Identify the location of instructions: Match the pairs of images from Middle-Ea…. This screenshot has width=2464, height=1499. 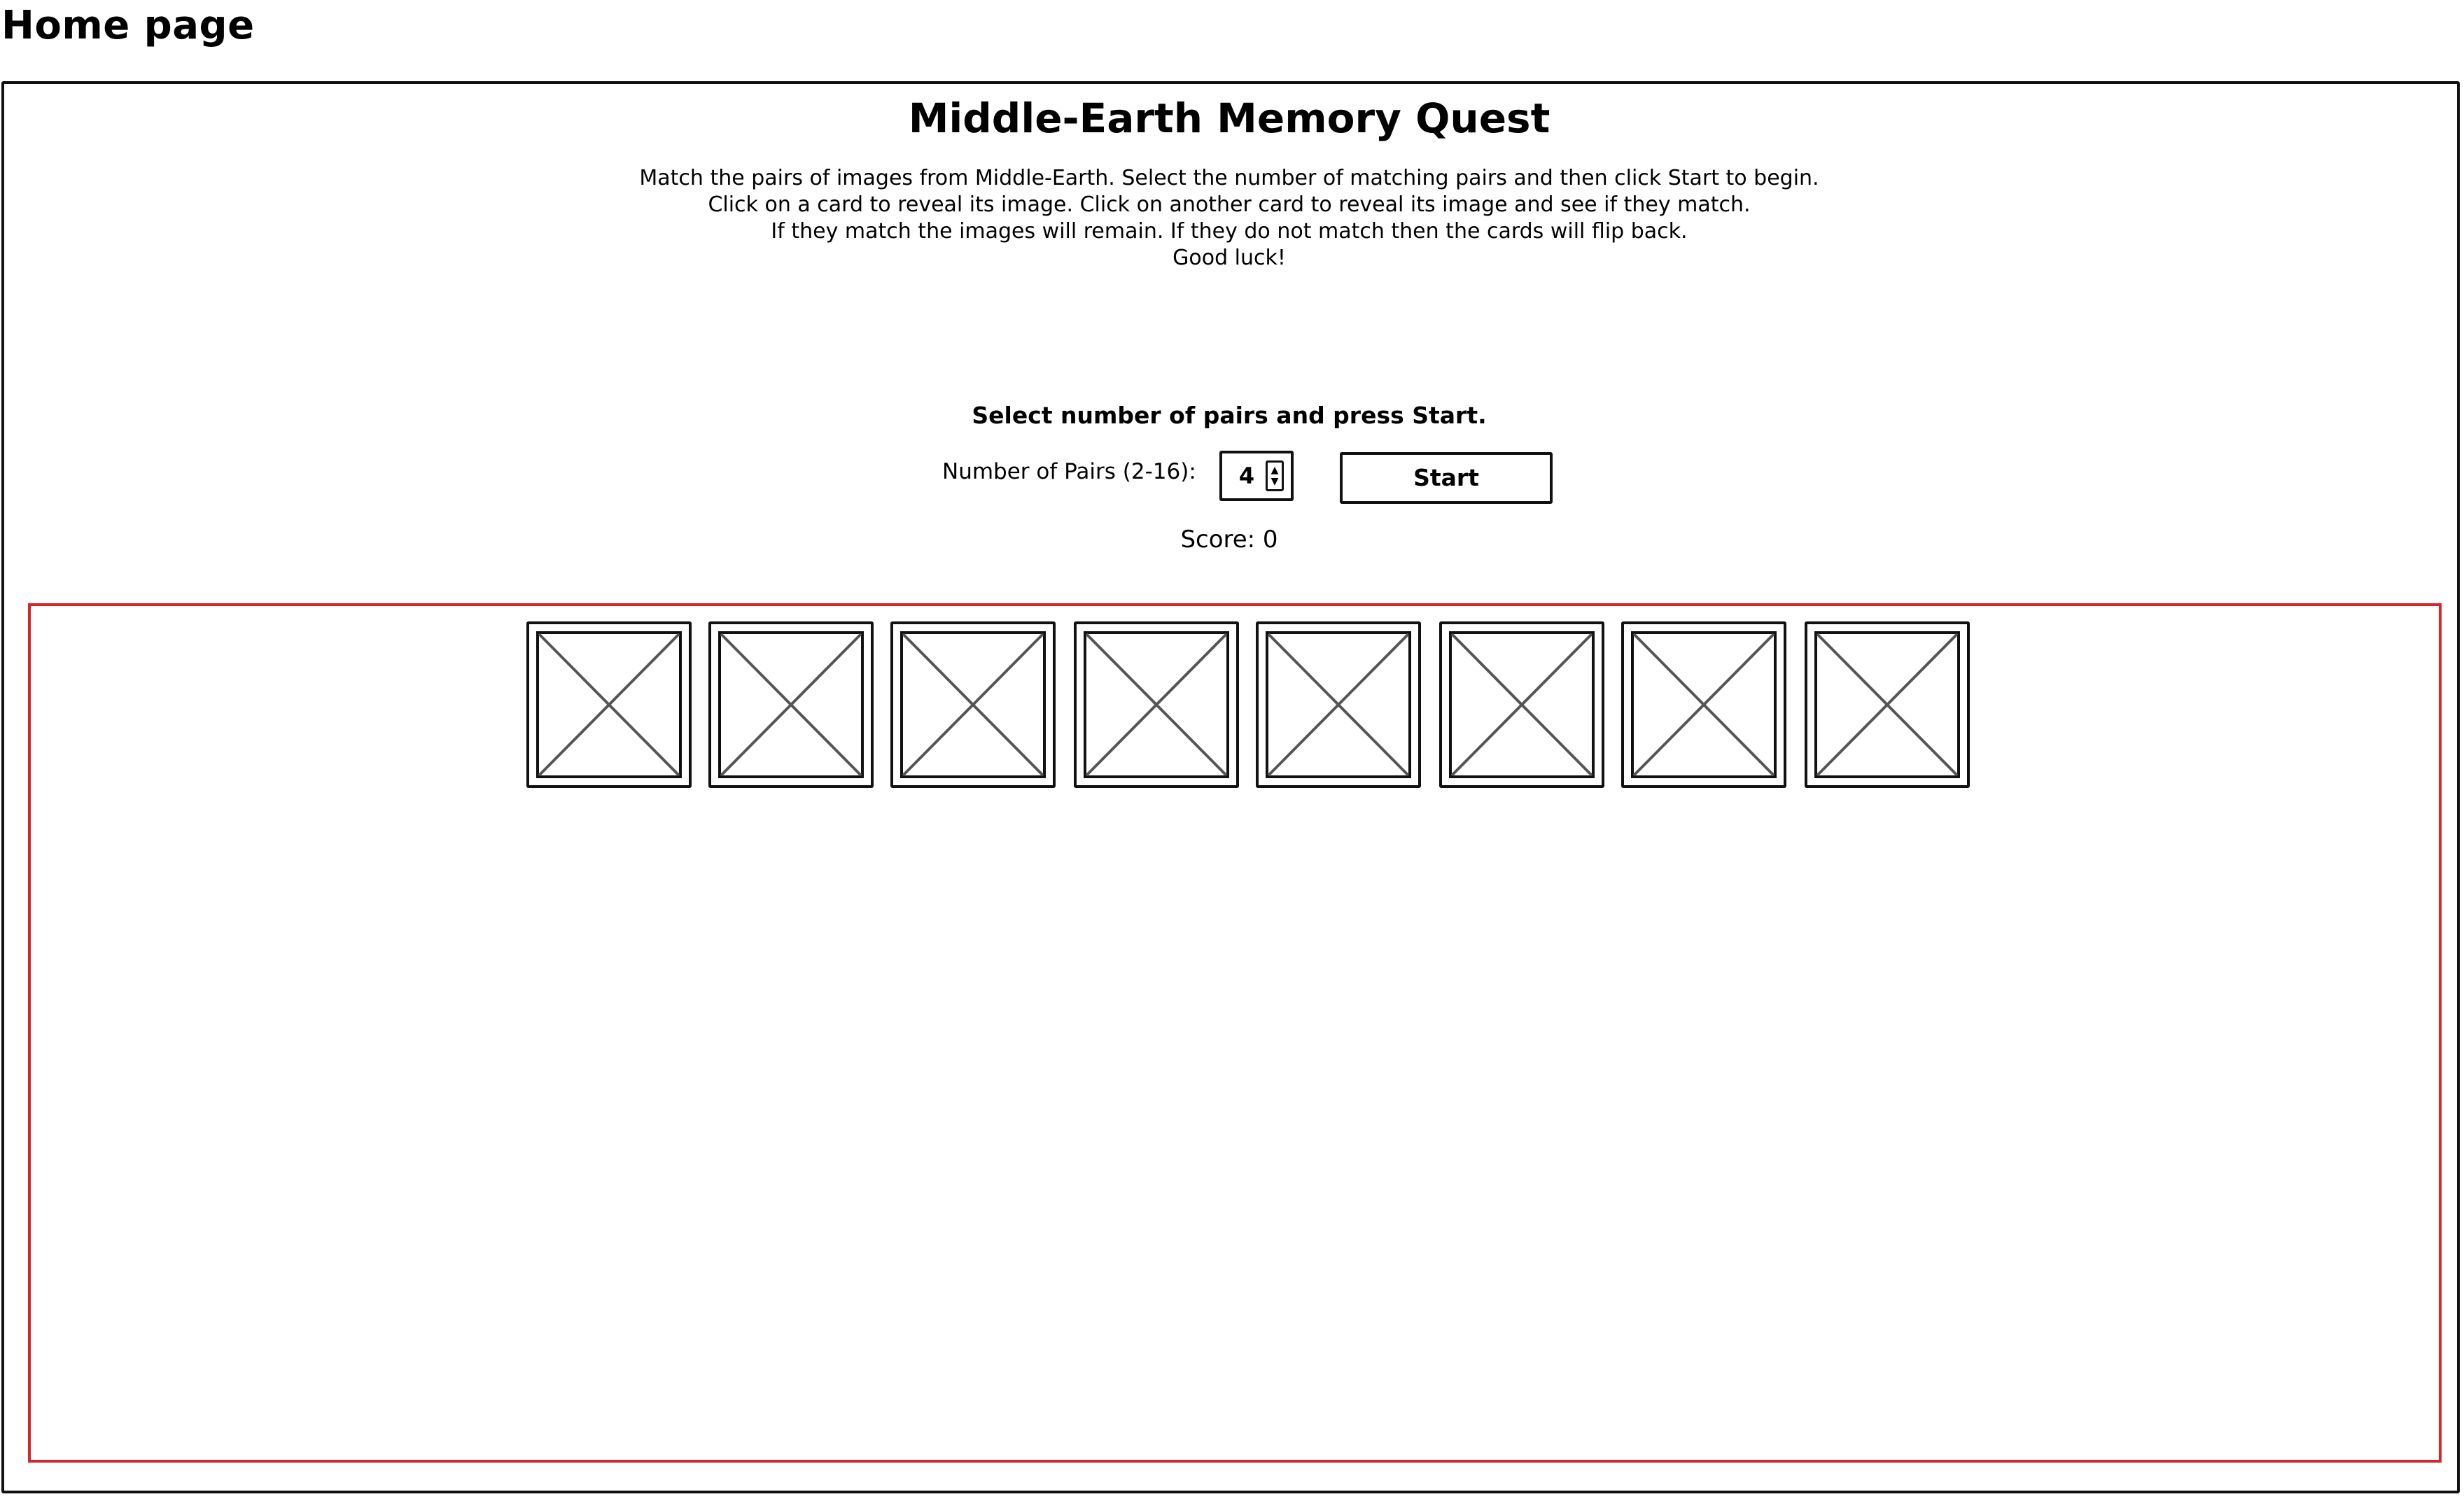
(1229, 218).